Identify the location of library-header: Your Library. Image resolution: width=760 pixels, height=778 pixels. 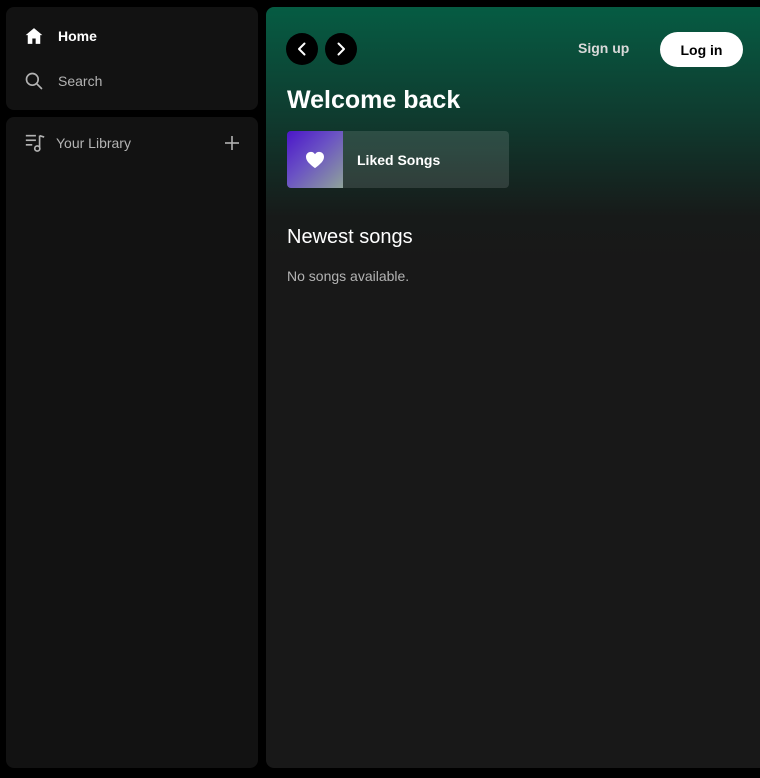
(77, 143).